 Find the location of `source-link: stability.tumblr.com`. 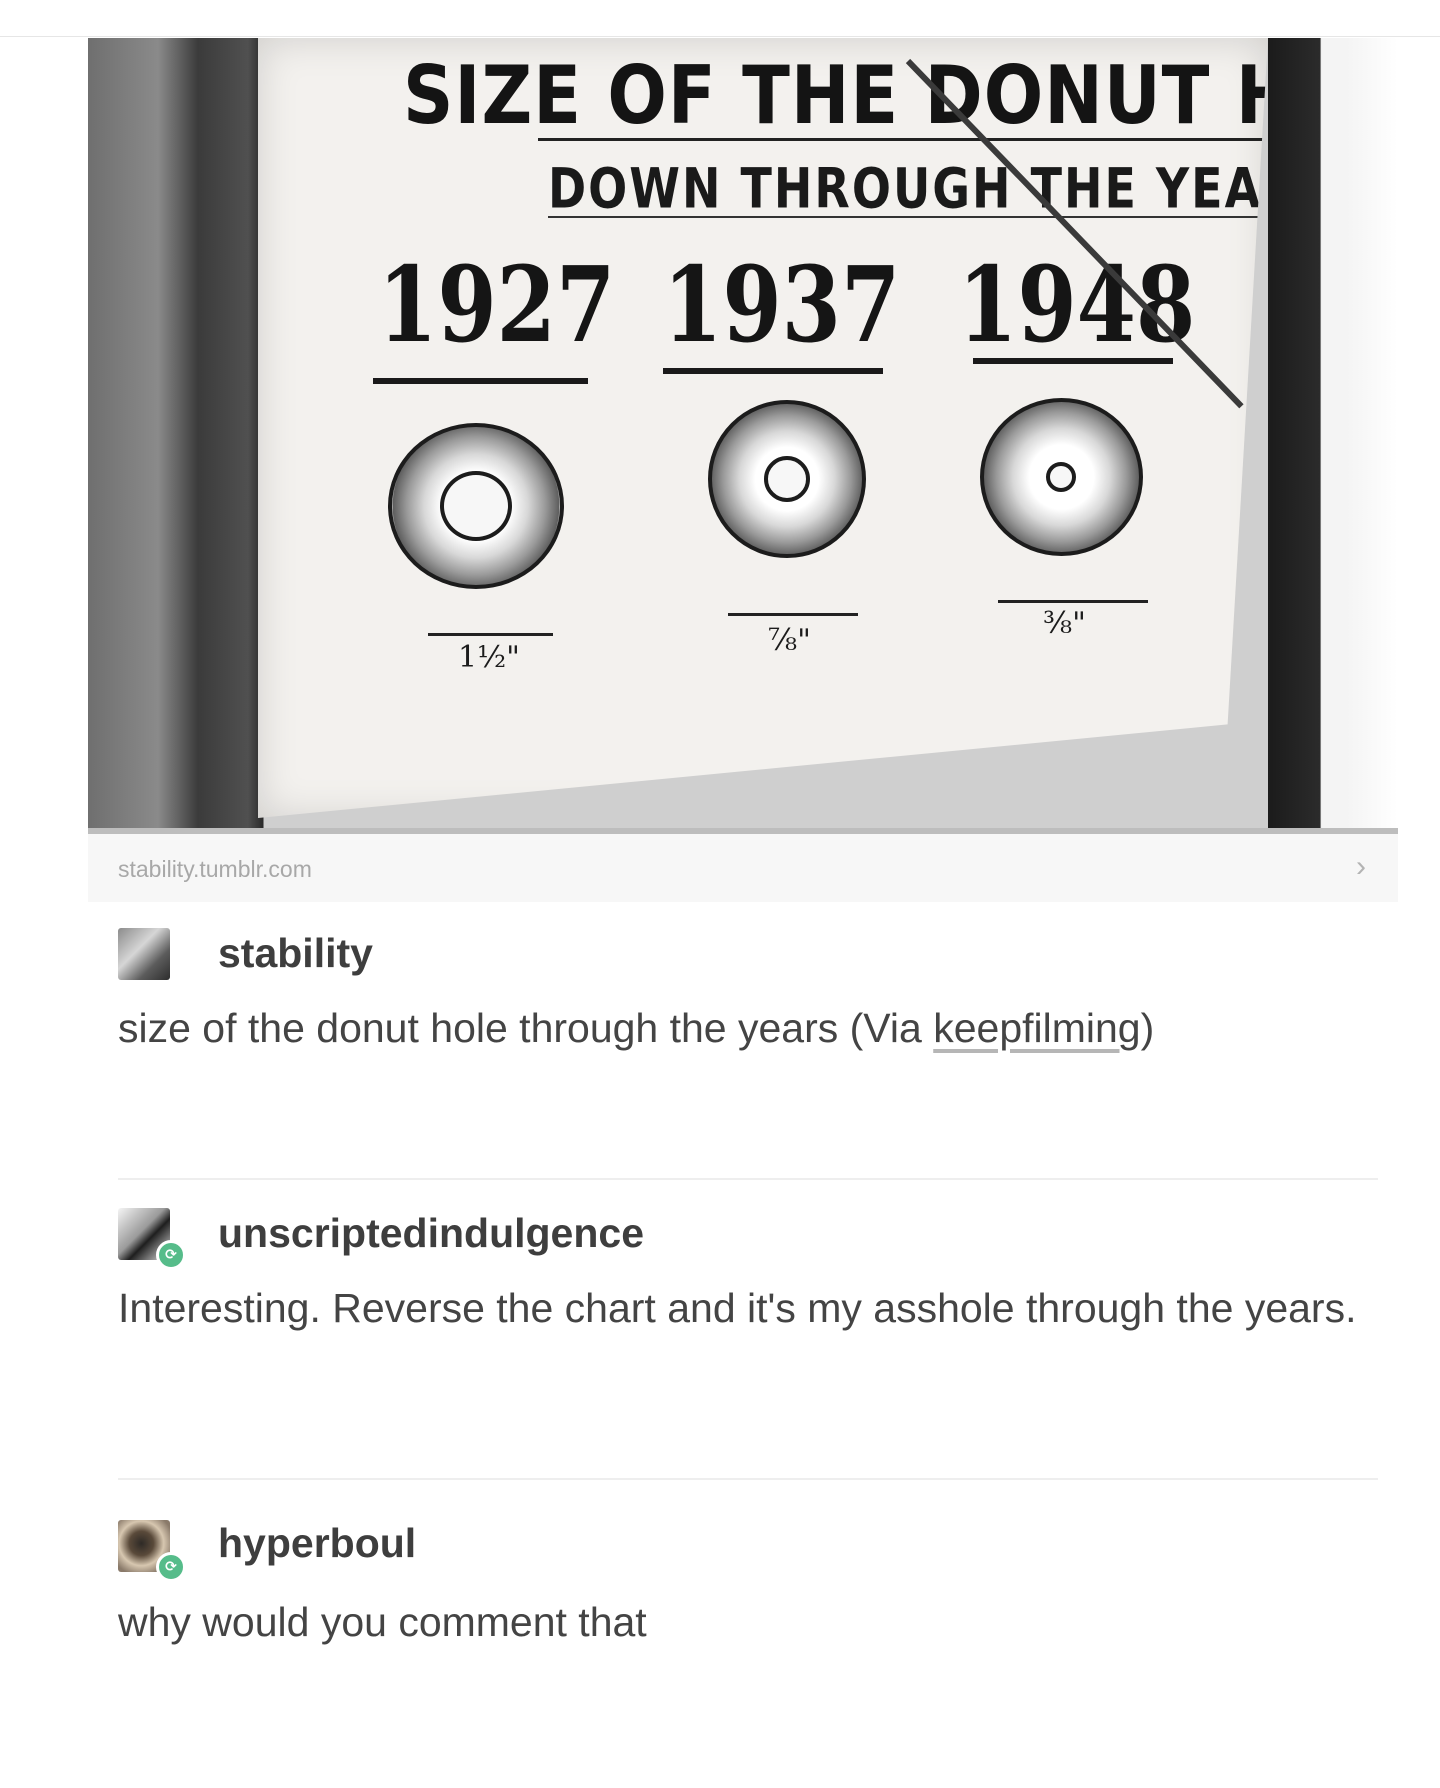

source-link: stability.tumblr.com is located at coordinates (215, 869).